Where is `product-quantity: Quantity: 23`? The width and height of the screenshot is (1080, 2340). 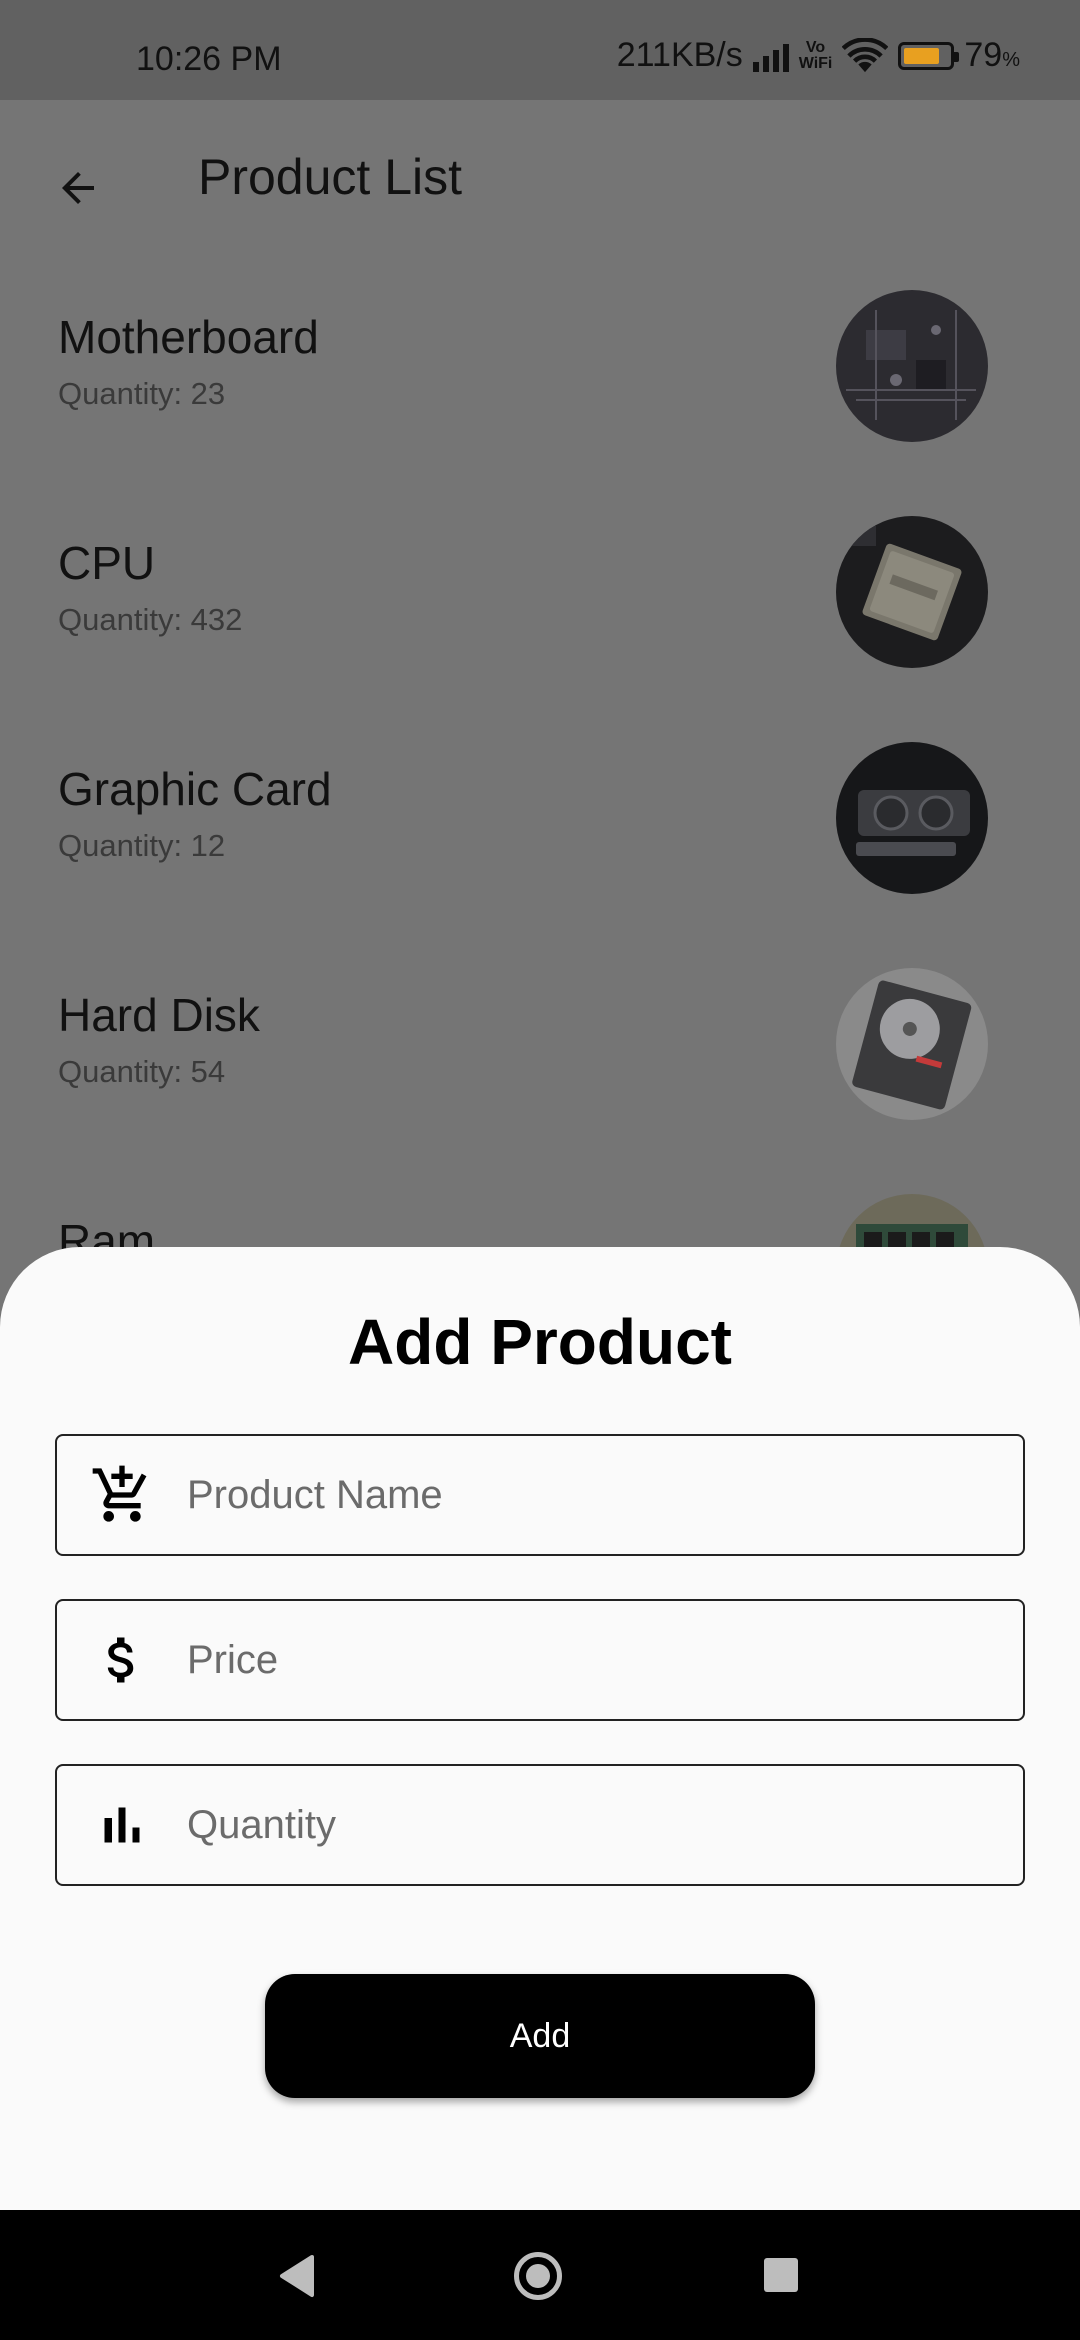 product-quantity: Quantity: 23 is located at coordinates (142, 393).